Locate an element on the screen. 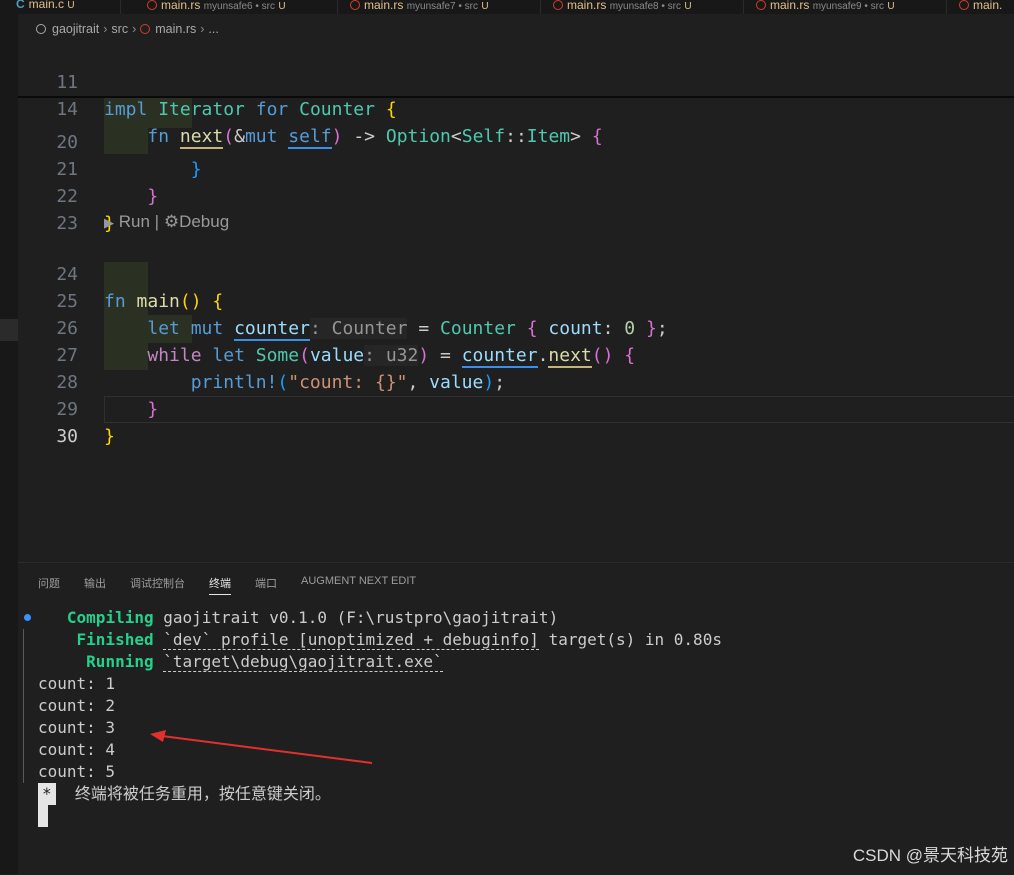  annotation-arrow is located at coordinates (261, 747).